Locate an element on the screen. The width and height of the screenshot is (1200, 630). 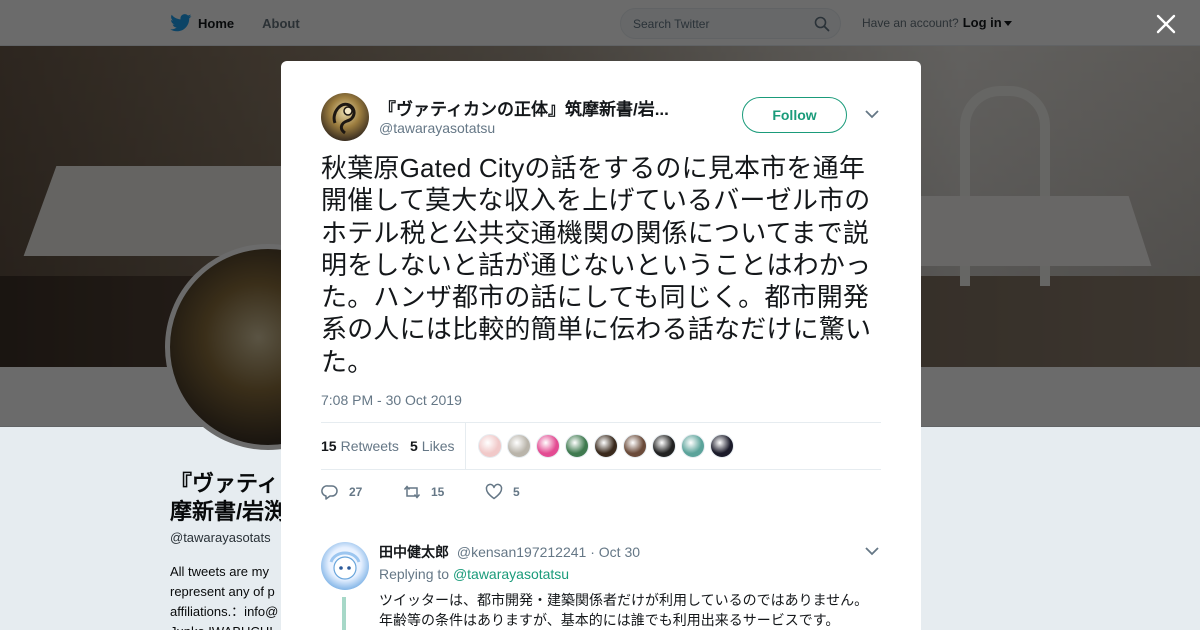
profile-name: 『ヴァティ 摩新書/岩渕 is located at coordinates (228, 497).